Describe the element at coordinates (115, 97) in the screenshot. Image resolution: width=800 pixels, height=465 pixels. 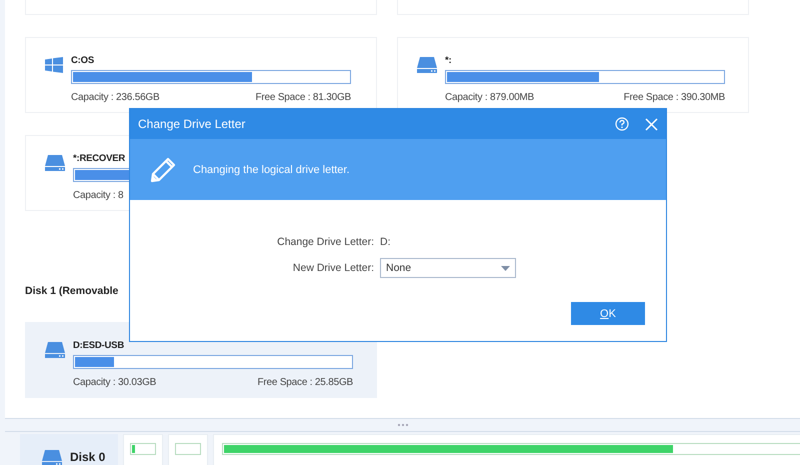
I see `capacity-text: Capacity : 236.56GB` at that location.